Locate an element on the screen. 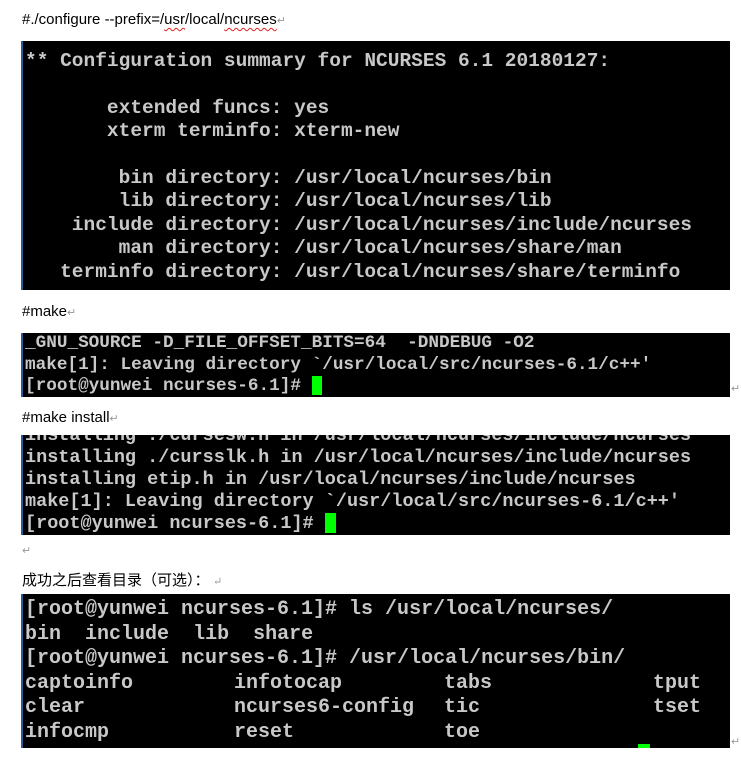 This screenshot has height=757, width=741. make-install-command: #make install↵ is located at coordinates (70, 417).